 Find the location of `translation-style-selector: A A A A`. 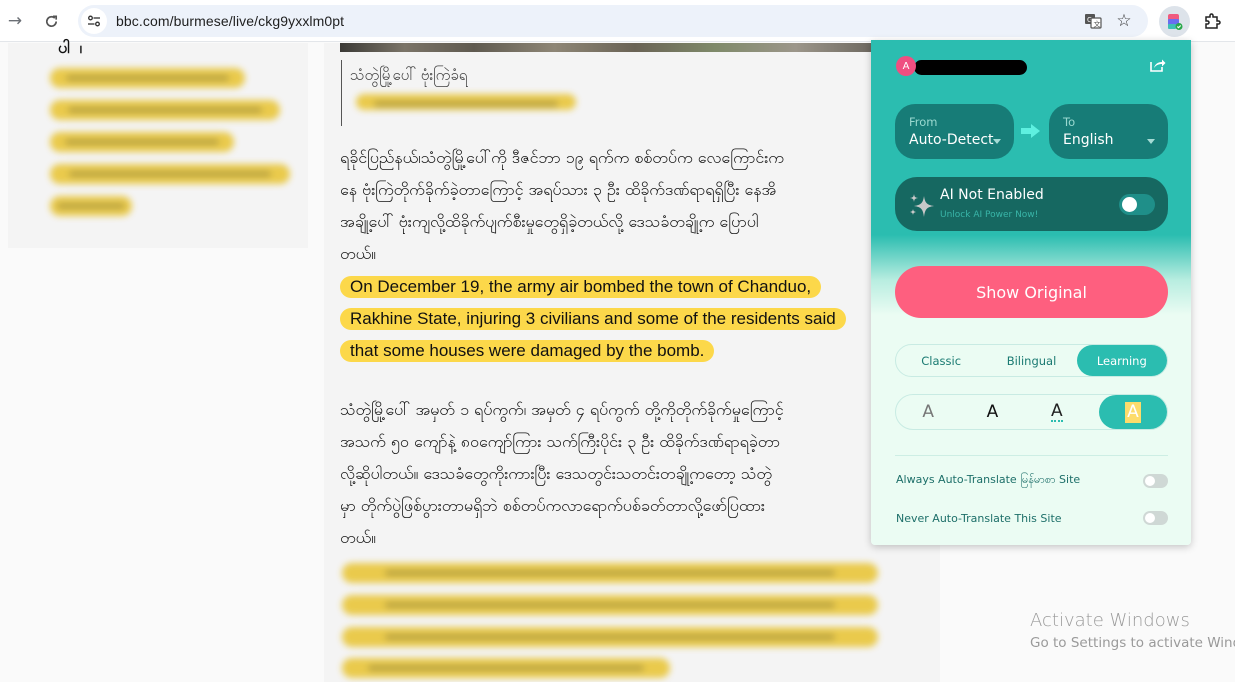

translation-style-selector: A A A A is located at coordinates (1031, 412).